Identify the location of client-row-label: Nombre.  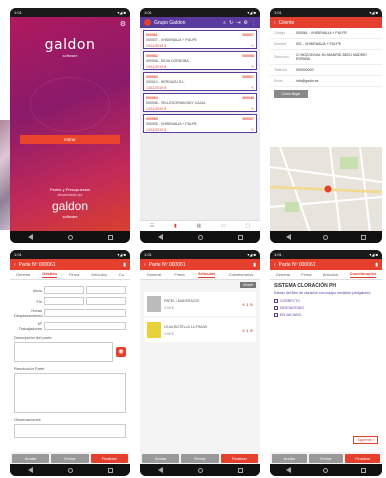
(280, 44).